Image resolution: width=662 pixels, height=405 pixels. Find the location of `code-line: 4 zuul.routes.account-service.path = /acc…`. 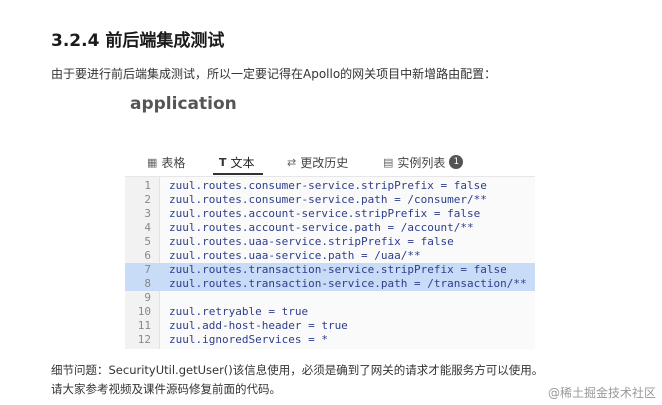

code-line: 4 zuul.routes.account-service.path = /acc… is located at coordinates (309, 227).